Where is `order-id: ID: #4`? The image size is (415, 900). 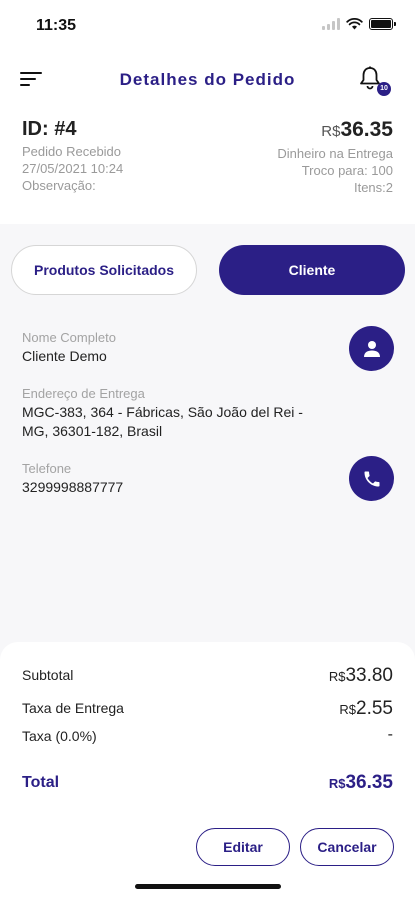
order-id: ID: #4 is located at coordinates (49, 129).